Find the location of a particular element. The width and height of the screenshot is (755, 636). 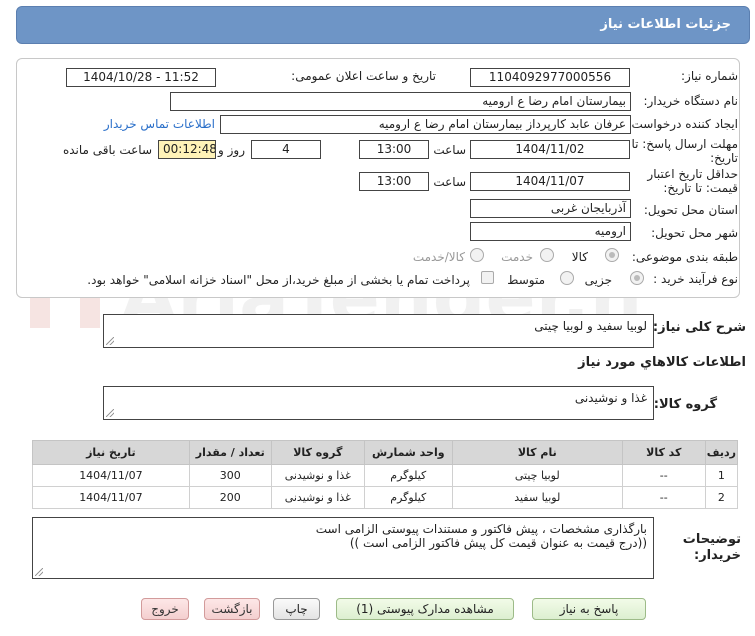

need-number-label: شماره نیاز: is located at coordinates (709, 76).